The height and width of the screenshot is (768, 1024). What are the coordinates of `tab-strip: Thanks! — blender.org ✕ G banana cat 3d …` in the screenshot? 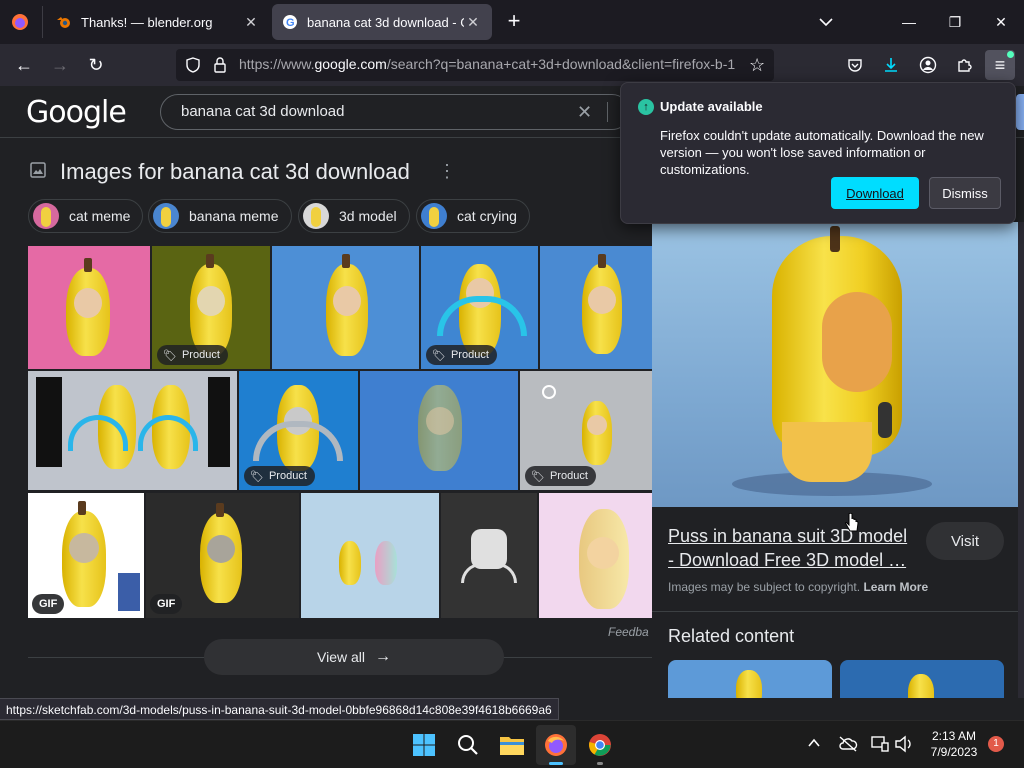 It's located at (512, 22).